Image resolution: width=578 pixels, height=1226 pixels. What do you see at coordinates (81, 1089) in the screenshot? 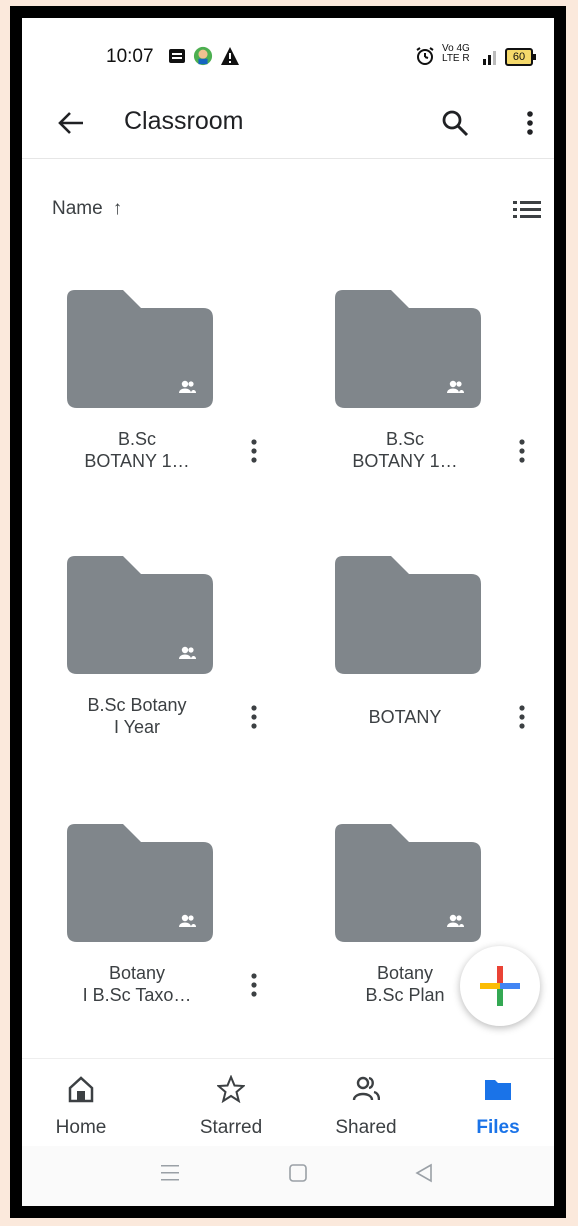
I see `home-icon` at bounding box center [81, 1089].